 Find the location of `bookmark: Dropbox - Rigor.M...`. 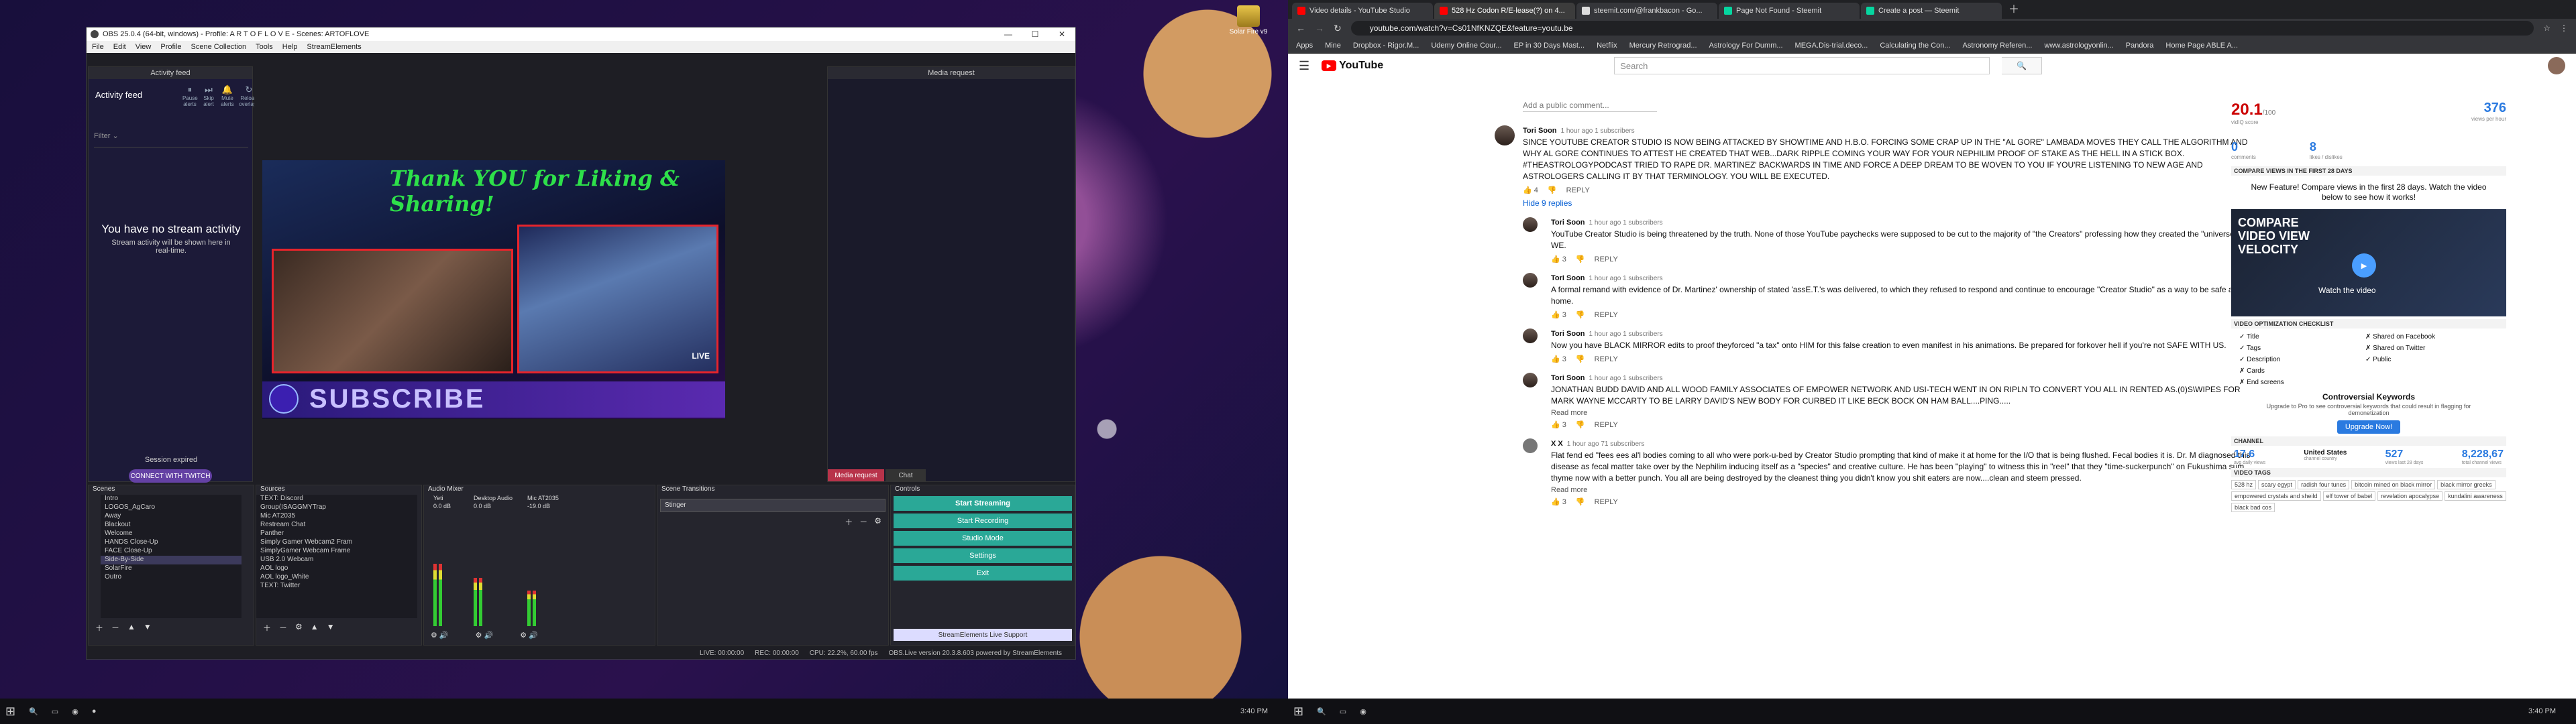

bookmark: Dropbox - Rigor.M... is located at coordinates (1386, 46).